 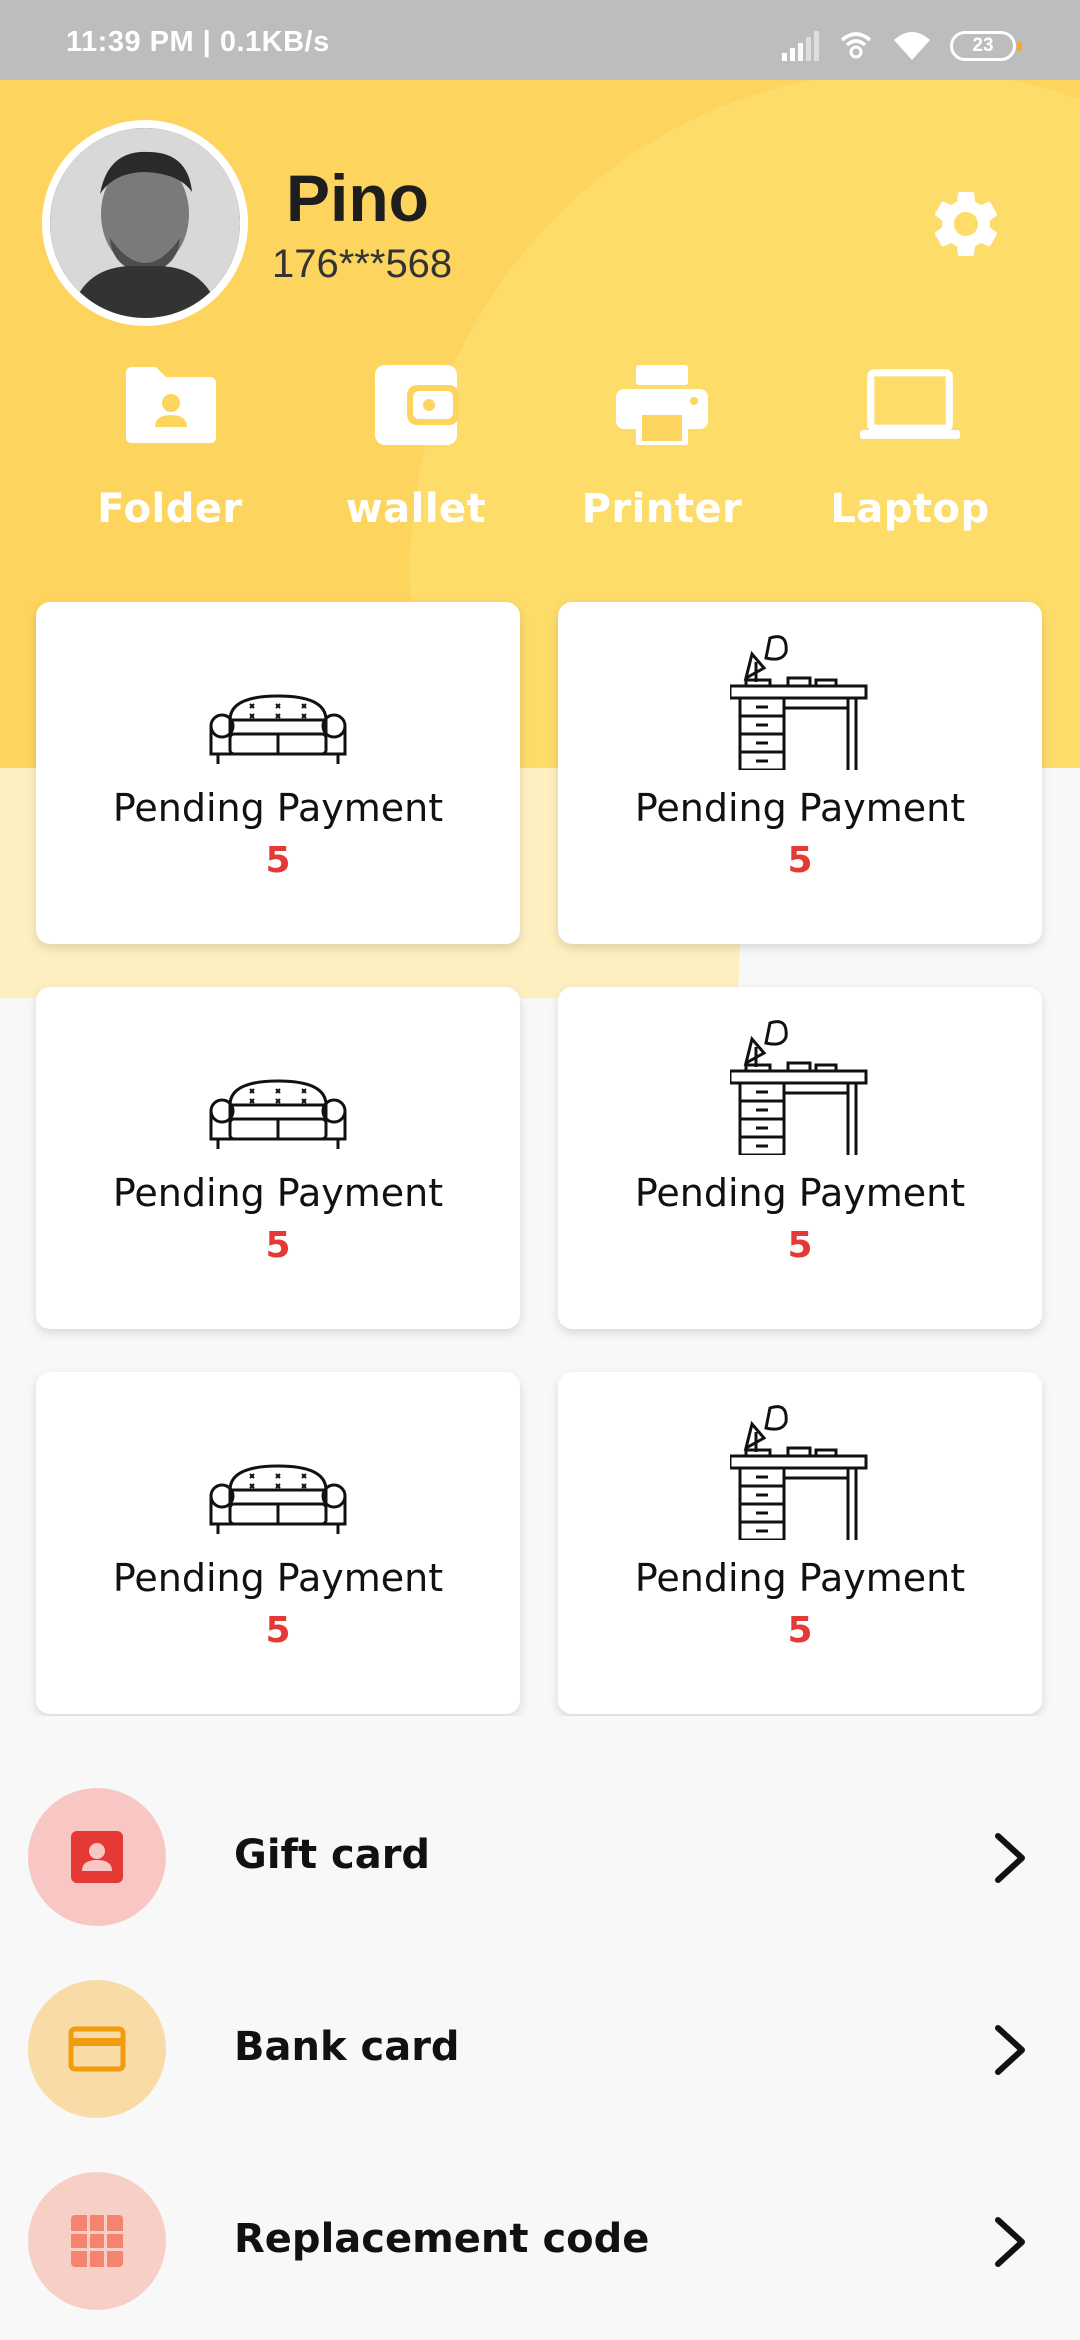 I want to click on quick-action-label: Laptop, so click(x=910, y=509).